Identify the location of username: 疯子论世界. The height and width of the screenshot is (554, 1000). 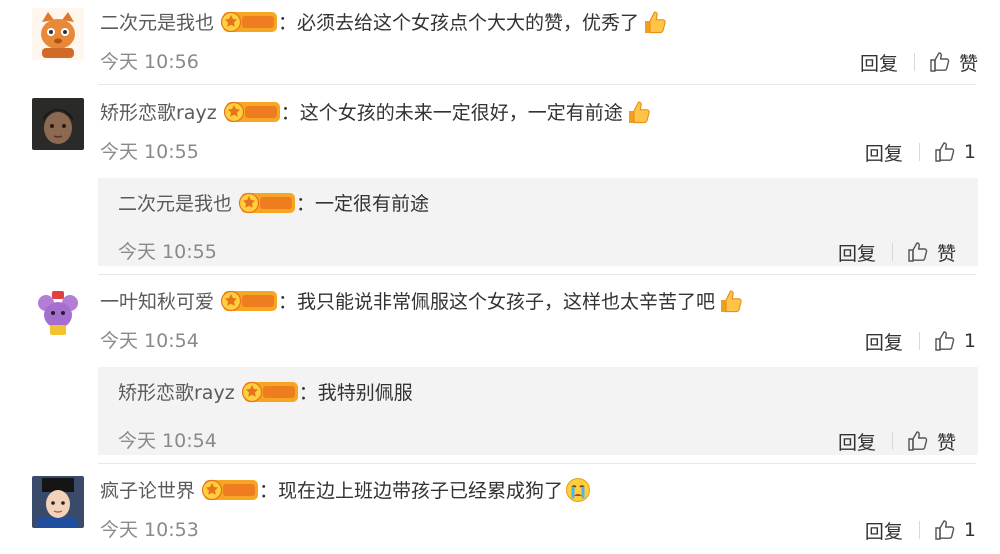
(147, 491).